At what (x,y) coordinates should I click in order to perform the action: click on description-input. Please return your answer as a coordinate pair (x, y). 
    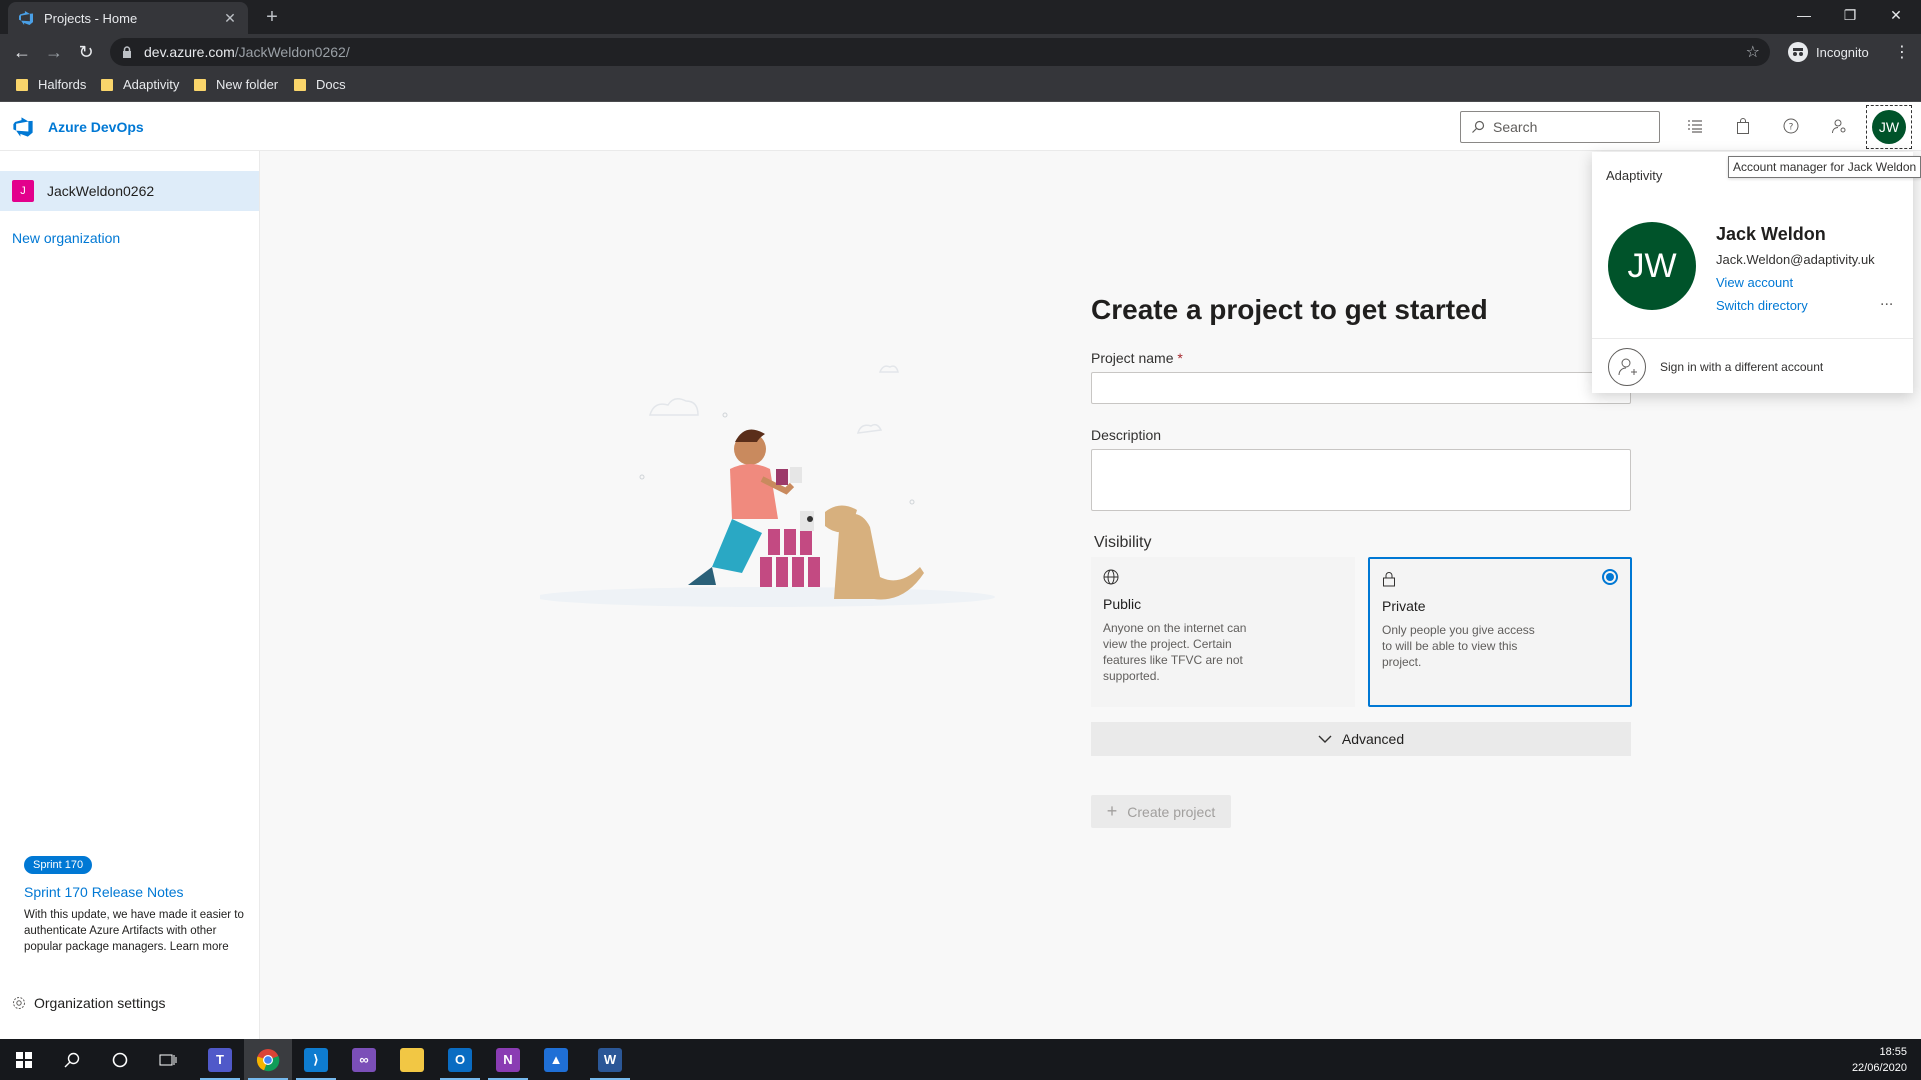
    Looking at the image, I should click on (1361, 480).